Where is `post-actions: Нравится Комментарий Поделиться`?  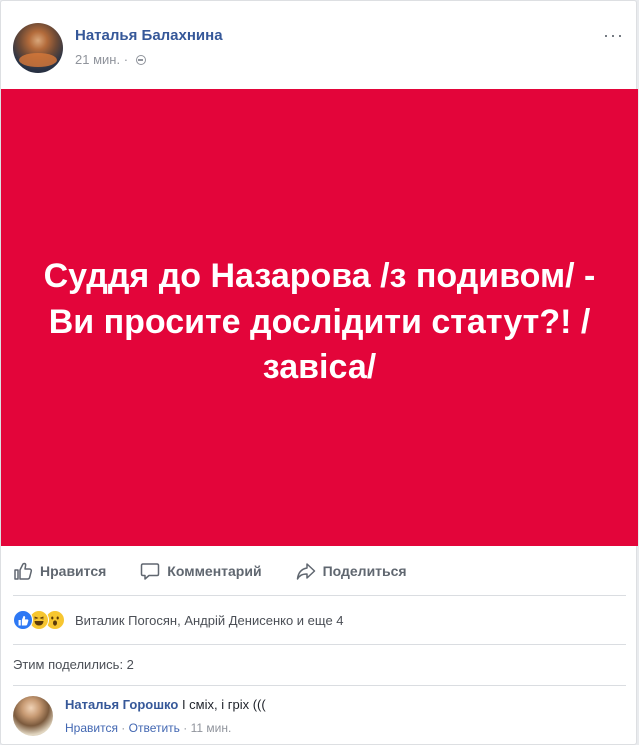
post-actions: Нравится Комментарий Поделиться is located at coordinates (319, 571).